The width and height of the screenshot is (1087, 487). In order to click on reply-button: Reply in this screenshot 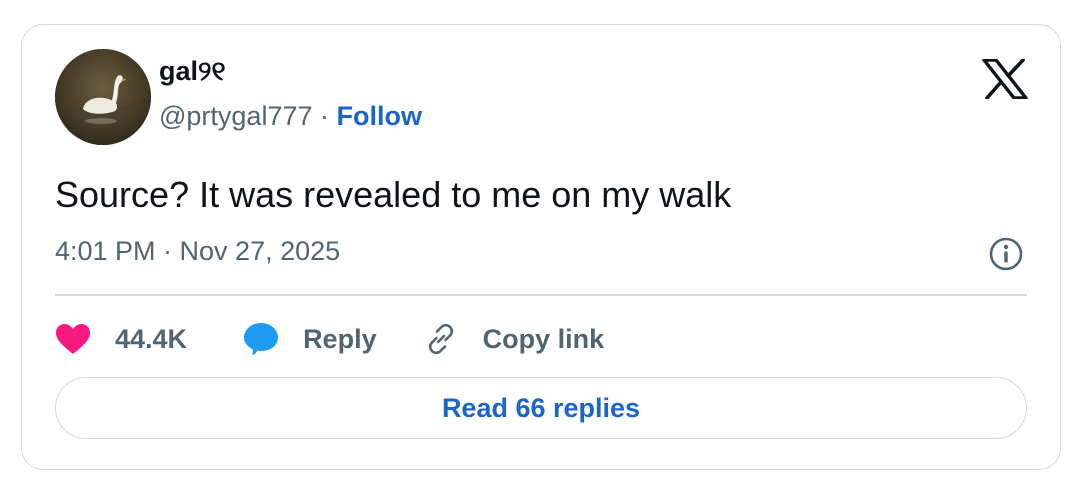, I will do `click(310, 339)`.